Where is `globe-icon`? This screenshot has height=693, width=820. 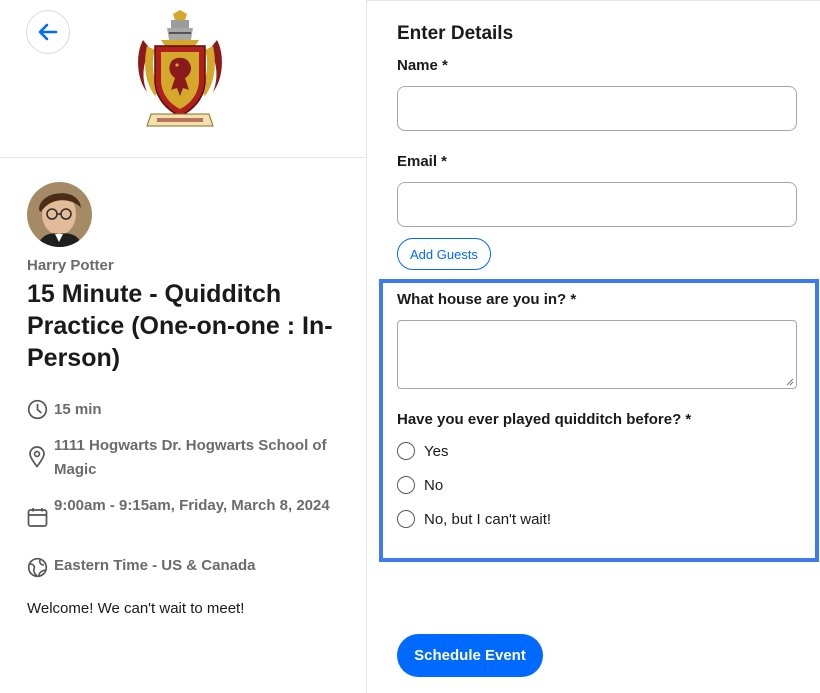
globe-icon is located at coordinates (37, 567).